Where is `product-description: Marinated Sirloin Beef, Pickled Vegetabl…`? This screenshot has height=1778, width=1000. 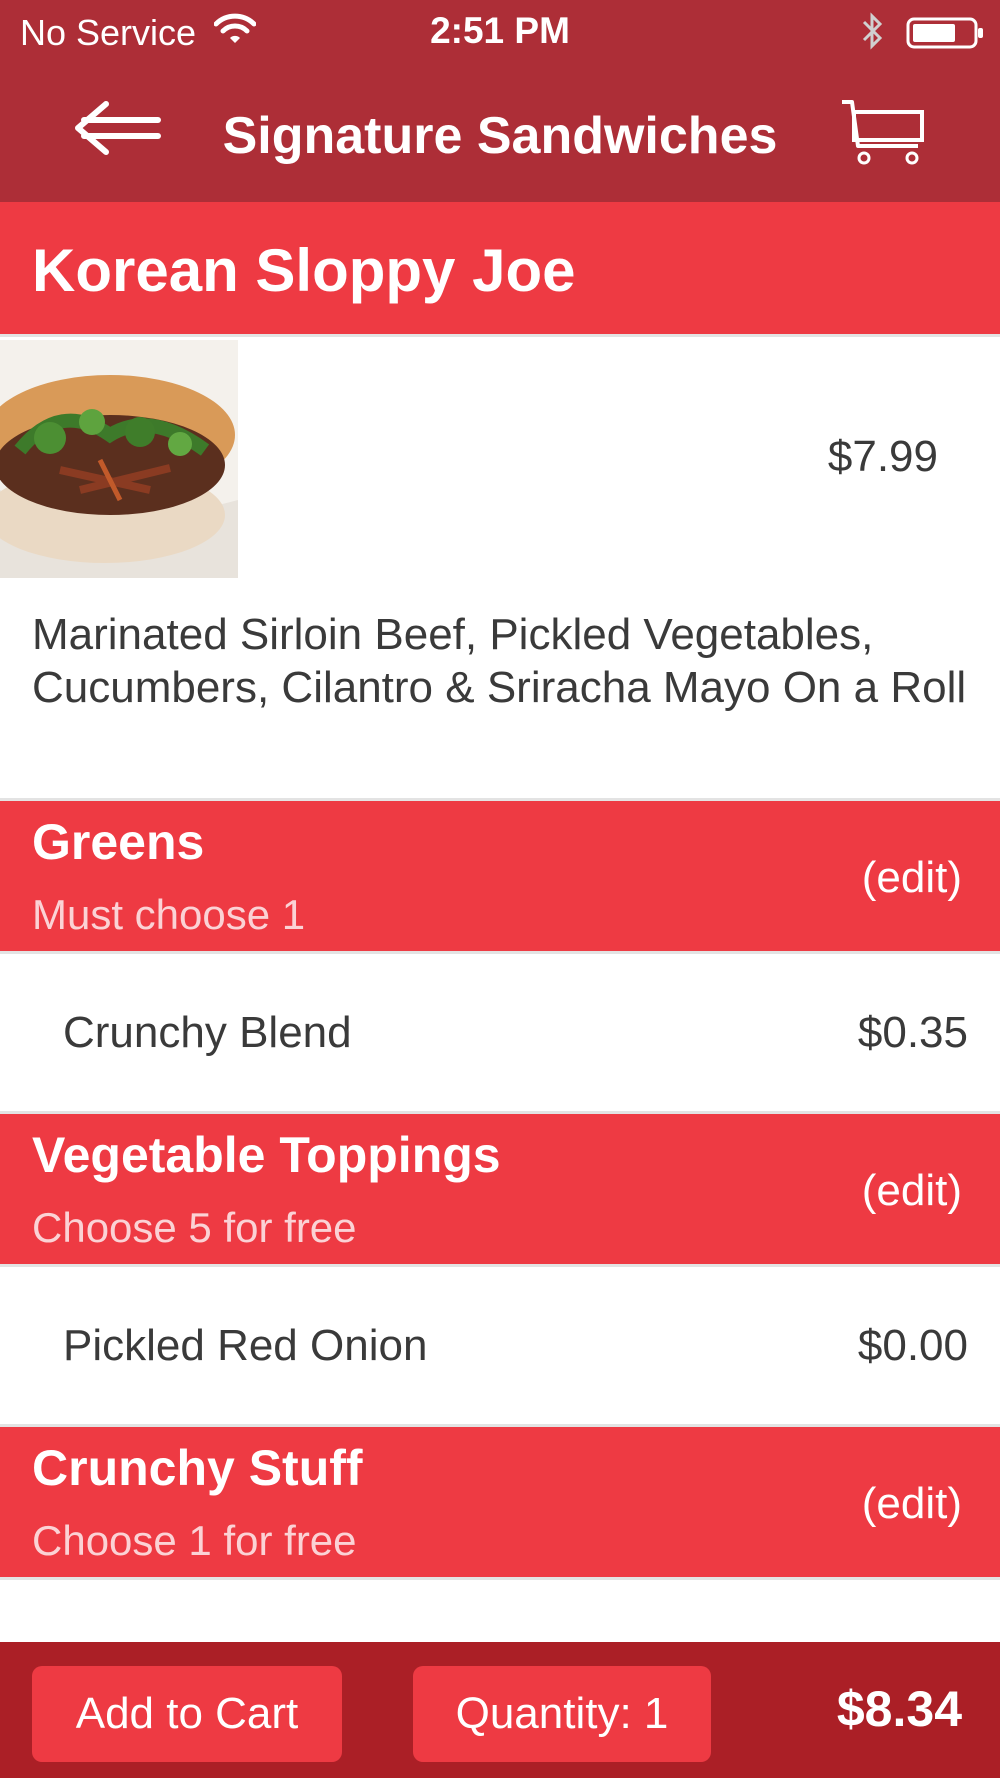 product-description: Marinated Sirloin Beef, Pickled Vegetabl… is located at coordinates (499, 661).